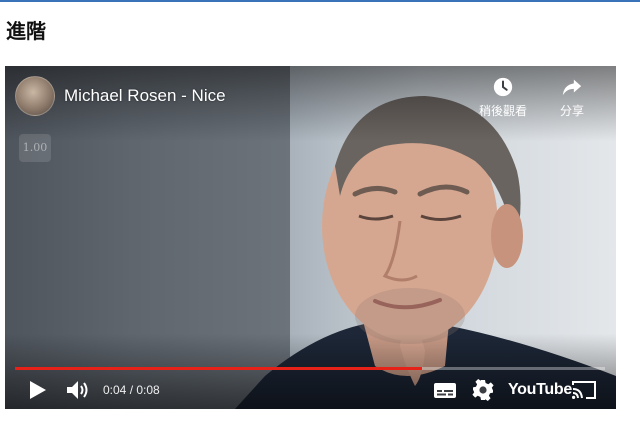 The height and width of the screenshot is (438, 640). What do you see at coordinates (503, 87) in the screenshot?
I see `clock-icon` at bounding box center [503, 87].